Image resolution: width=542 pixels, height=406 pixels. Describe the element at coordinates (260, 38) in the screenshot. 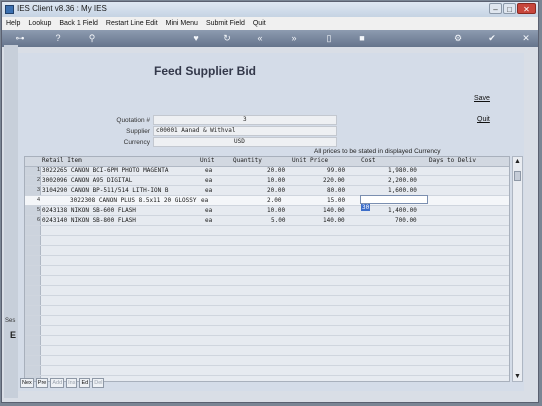

I see `rewind-icon: «` at that location.